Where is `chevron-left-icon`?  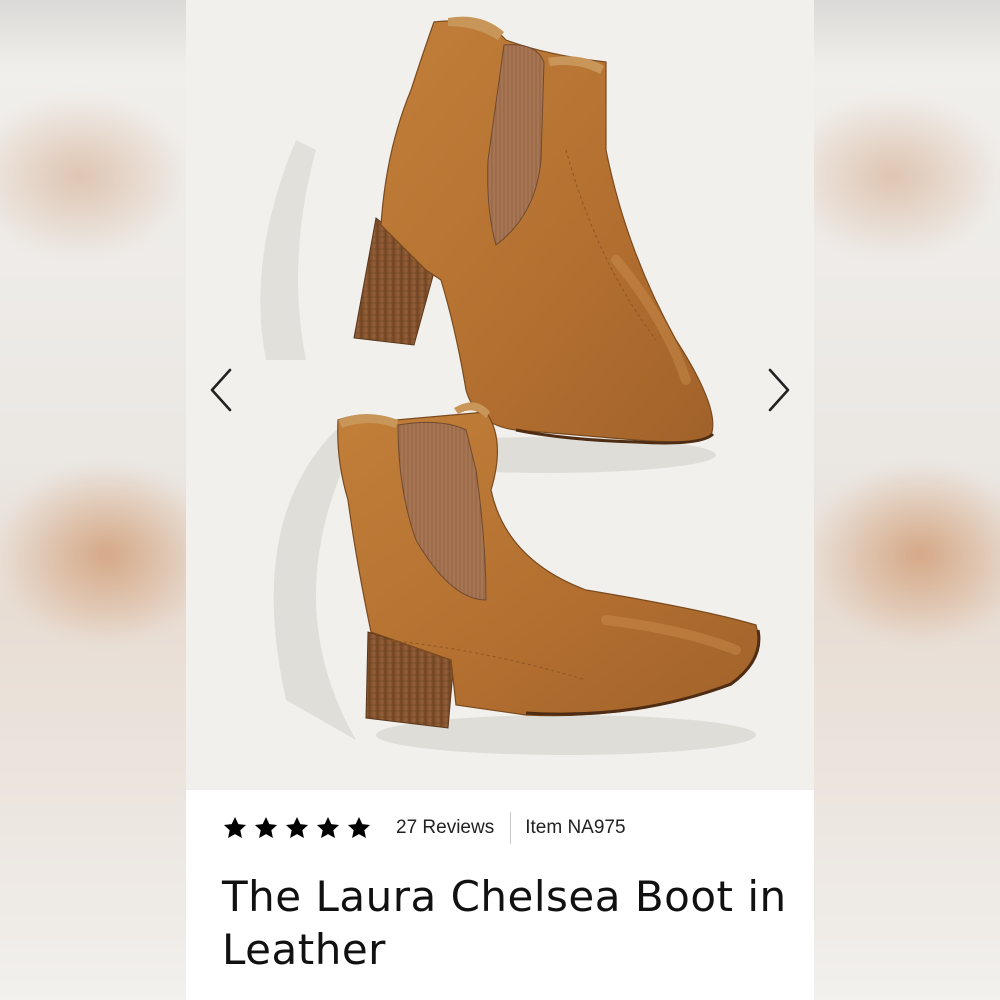
chevron-left-icon is located at coordinates (221, 390).